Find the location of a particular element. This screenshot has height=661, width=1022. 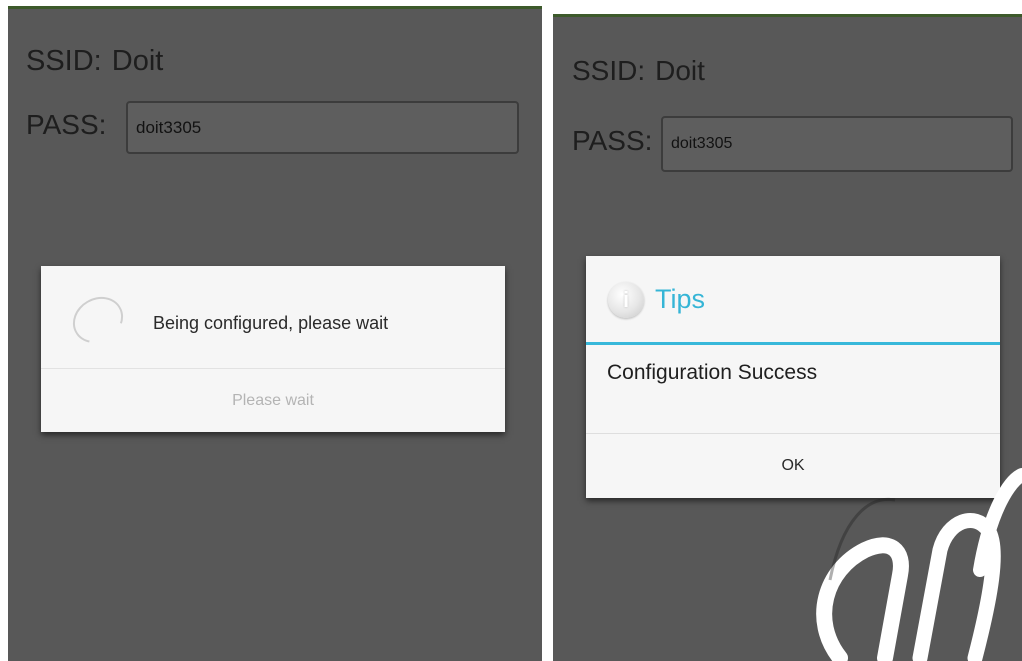

info-icon: i is located at coordinates (626, 300).